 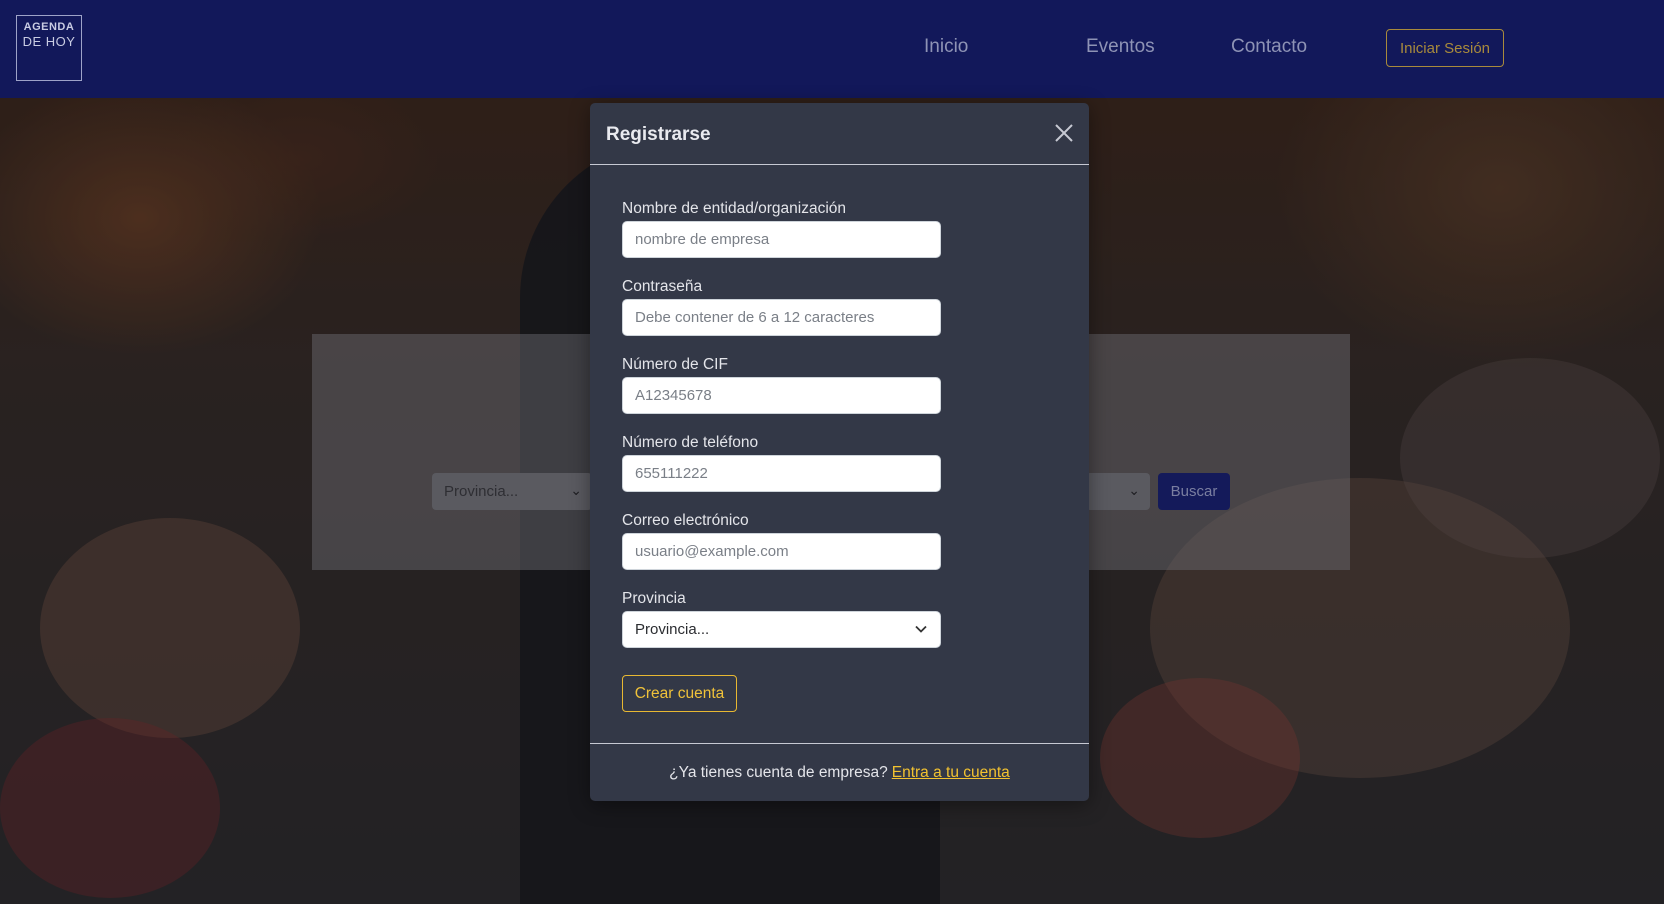 What do you see at coordinates (781, 551) in the screenshot?
I see `email-input` at bounding box center [781, 551].